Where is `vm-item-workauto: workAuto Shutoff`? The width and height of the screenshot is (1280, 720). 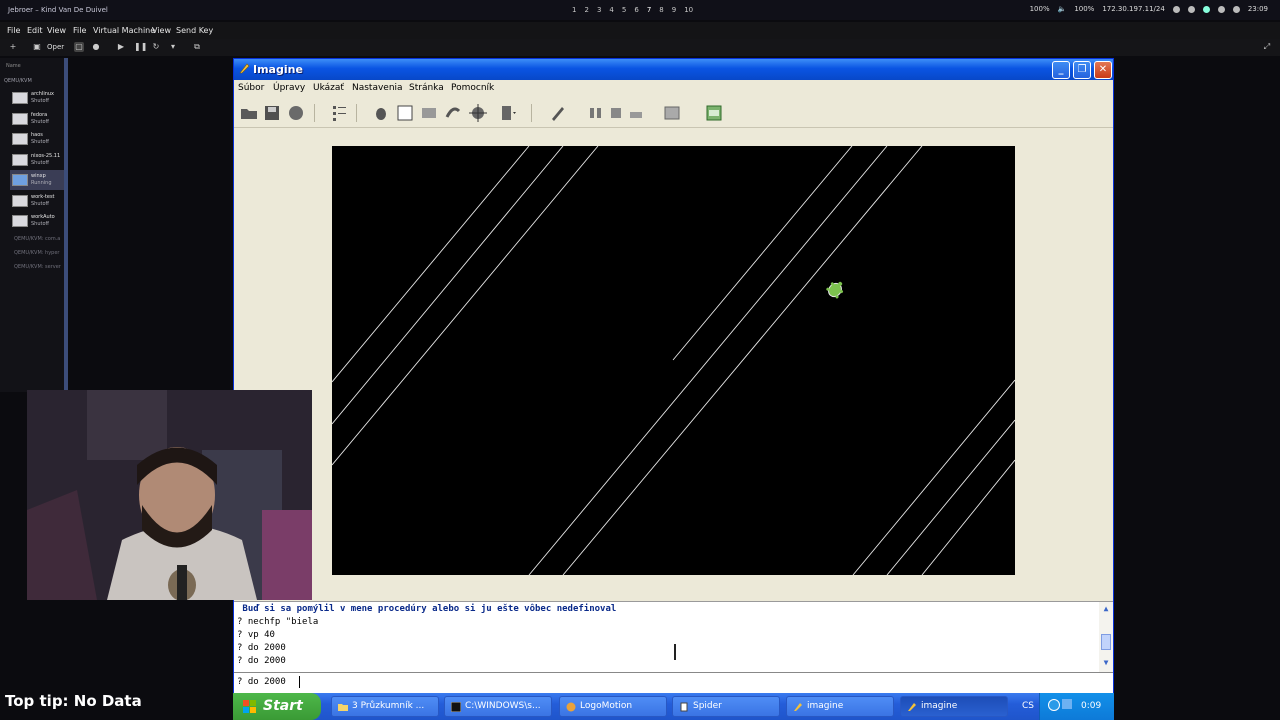
vm-item-workauto: workAuto Shutoff is located at coordinates (37, 221).